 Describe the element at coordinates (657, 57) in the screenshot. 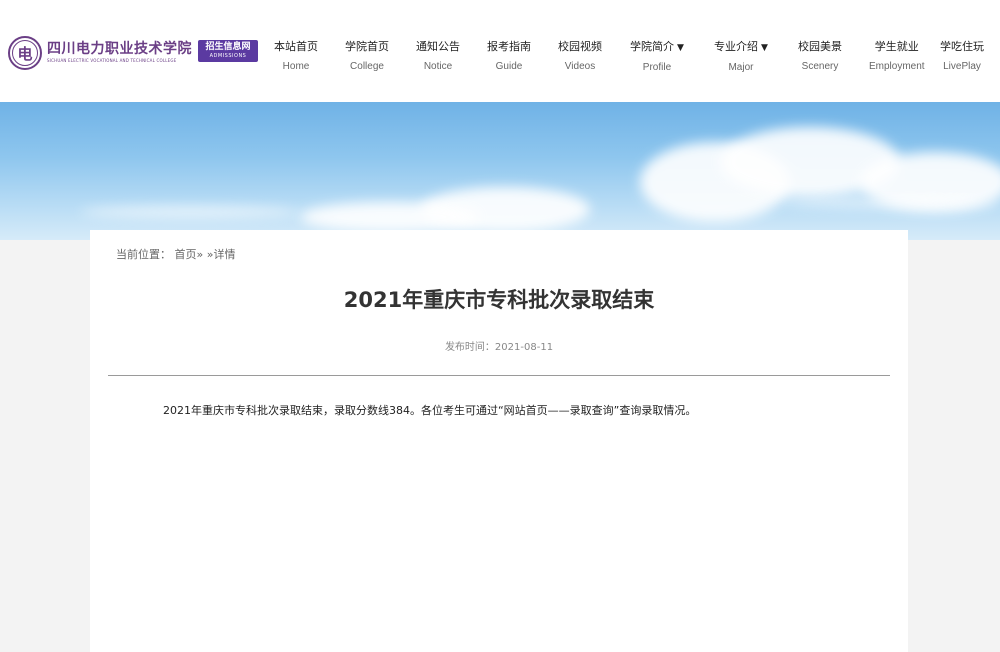

I see `nav-item-profile: 学院简介 ▼ Profile` at that location.